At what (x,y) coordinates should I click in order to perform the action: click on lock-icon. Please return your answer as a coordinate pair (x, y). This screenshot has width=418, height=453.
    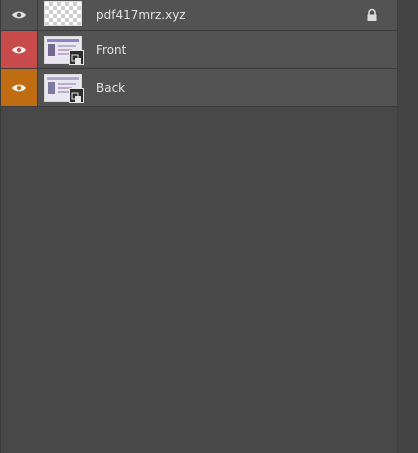
    Looking at the image, I should click on (372, 15).